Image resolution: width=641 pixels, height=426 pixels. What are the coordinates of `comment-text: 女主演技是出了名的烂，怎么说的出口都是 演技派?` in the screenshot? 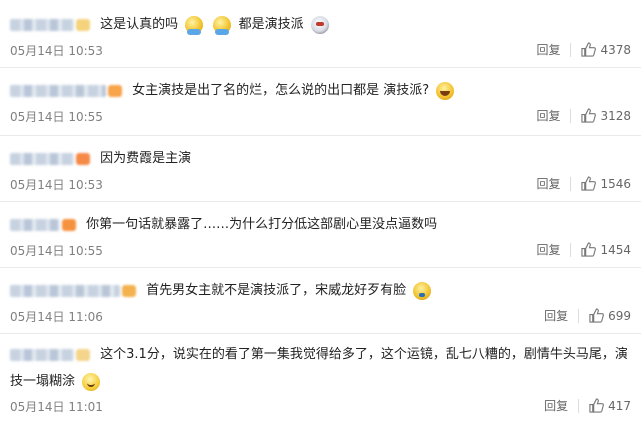 It's located at (281, 90).